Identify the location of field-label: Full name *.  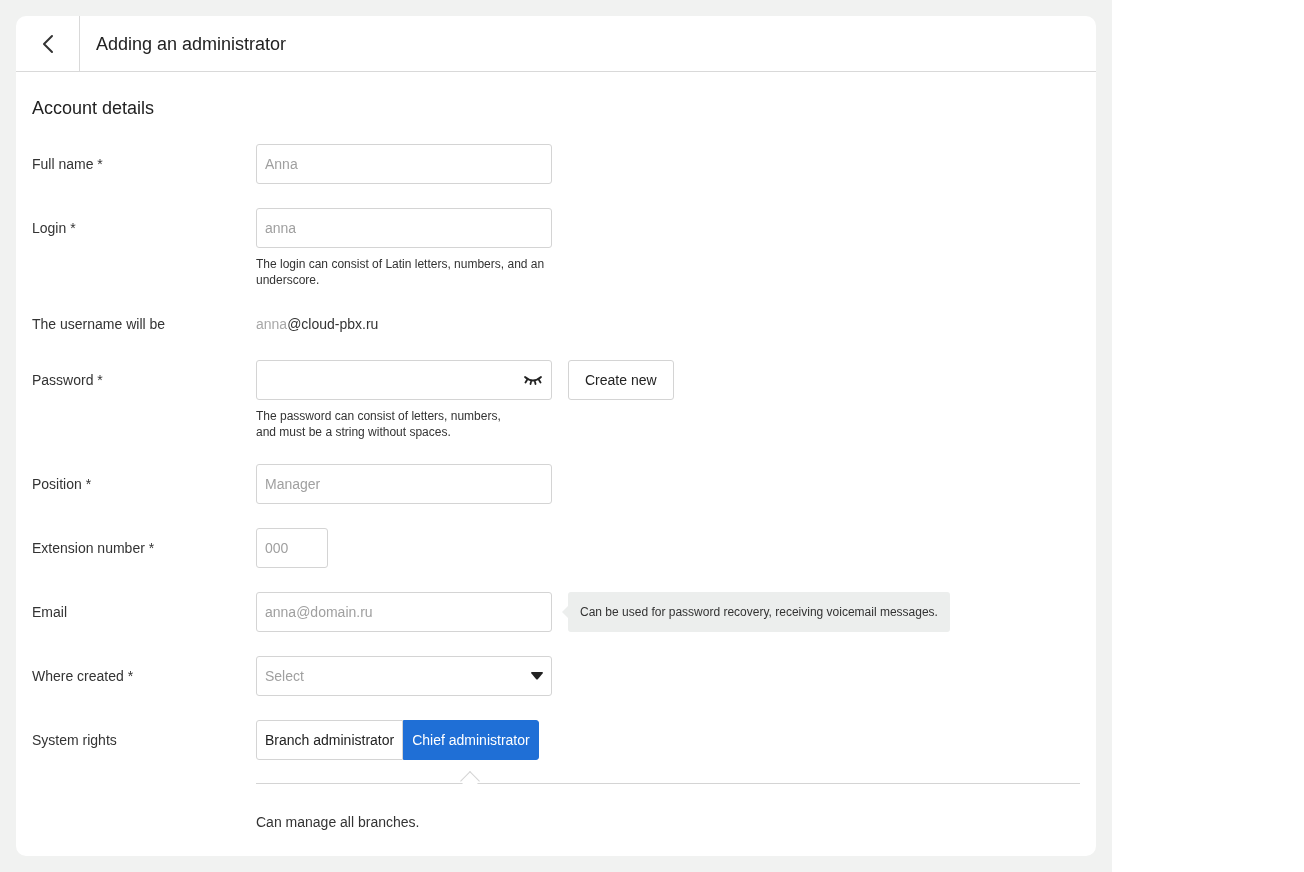
(67, 164).